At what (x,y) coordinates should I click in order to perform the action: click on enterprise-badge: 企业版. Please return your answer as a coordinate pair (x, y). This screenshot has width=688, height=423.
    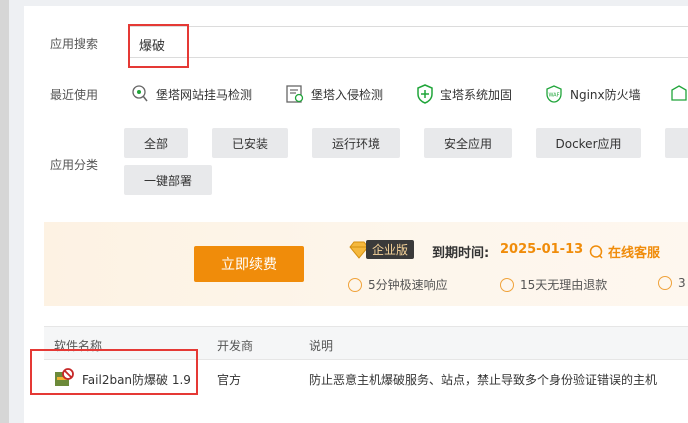
    Looking at the image, I should click on (381, 249).